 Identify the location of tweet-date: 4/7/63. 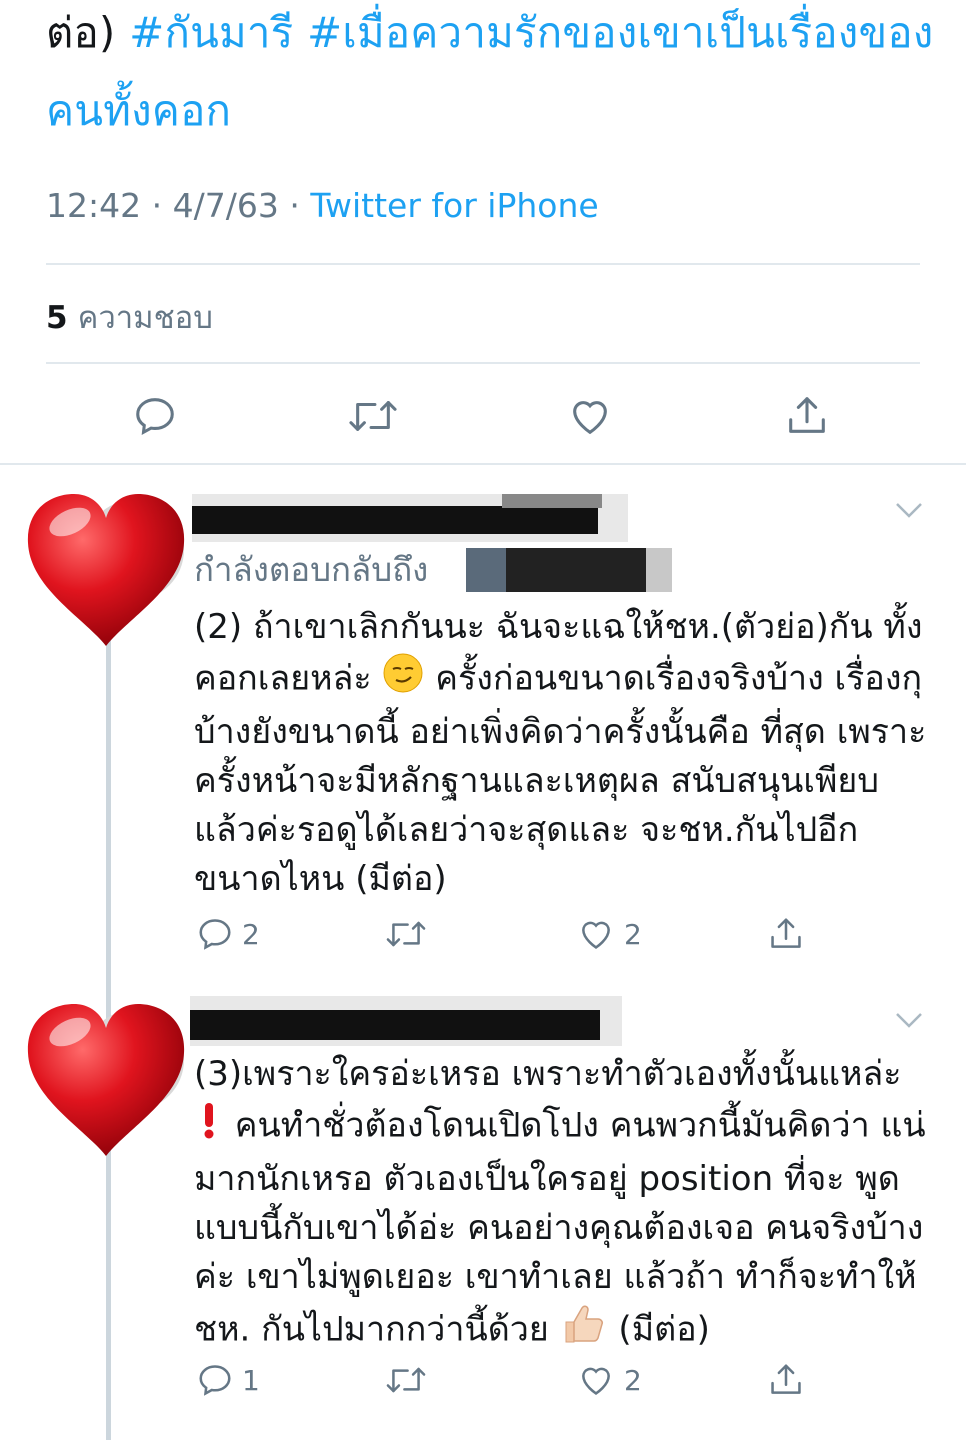
(225, 205).